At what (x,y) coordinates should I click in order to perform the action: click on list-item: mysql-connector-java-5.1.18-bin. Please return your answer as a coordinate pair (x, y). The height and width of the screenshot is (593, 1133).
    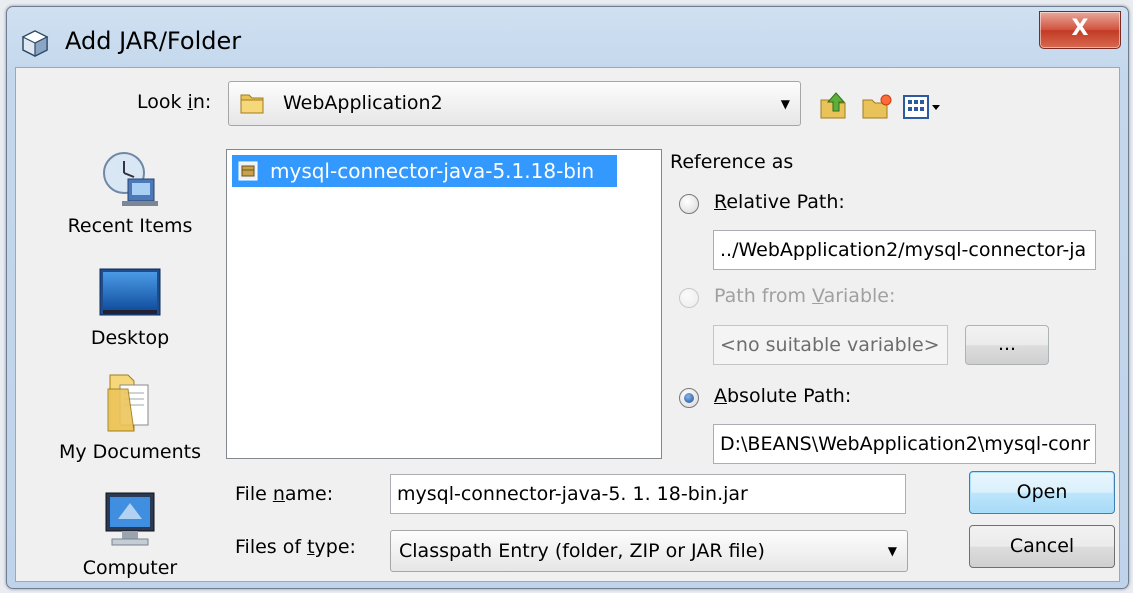
    Looking at the image, I should click on (424, 171).